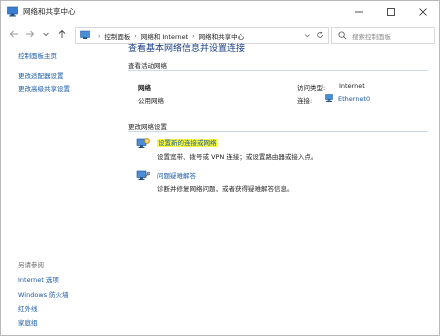  I want to click on access-type-value: Internet, so click(352, 86).